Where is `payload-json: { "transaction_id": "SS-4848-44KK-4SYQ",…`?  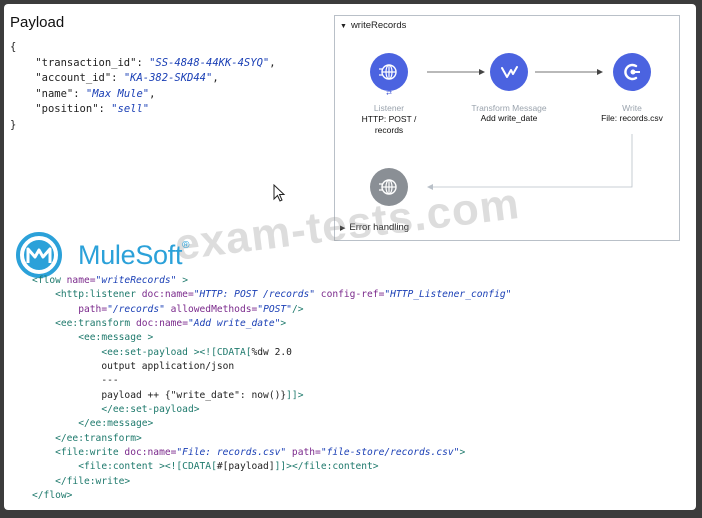 payload-json: { "transaction_id": "SS-4848-44KK-4SYQ",… is located at coordinates (143, 86).